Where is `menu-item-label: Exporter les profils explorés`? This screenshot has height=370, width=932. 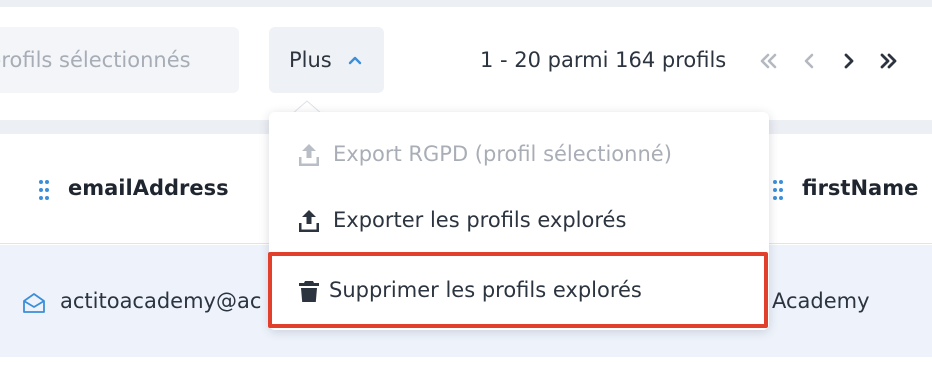 menu-item-label: Exporter les profils explorés is located at coordinates (480, 220).